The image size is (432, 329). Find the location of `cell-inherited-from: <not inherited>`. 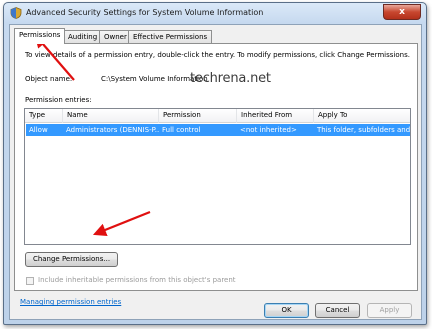

cell-inherited-from: <not inherited> is located at coordinates (268, 130).